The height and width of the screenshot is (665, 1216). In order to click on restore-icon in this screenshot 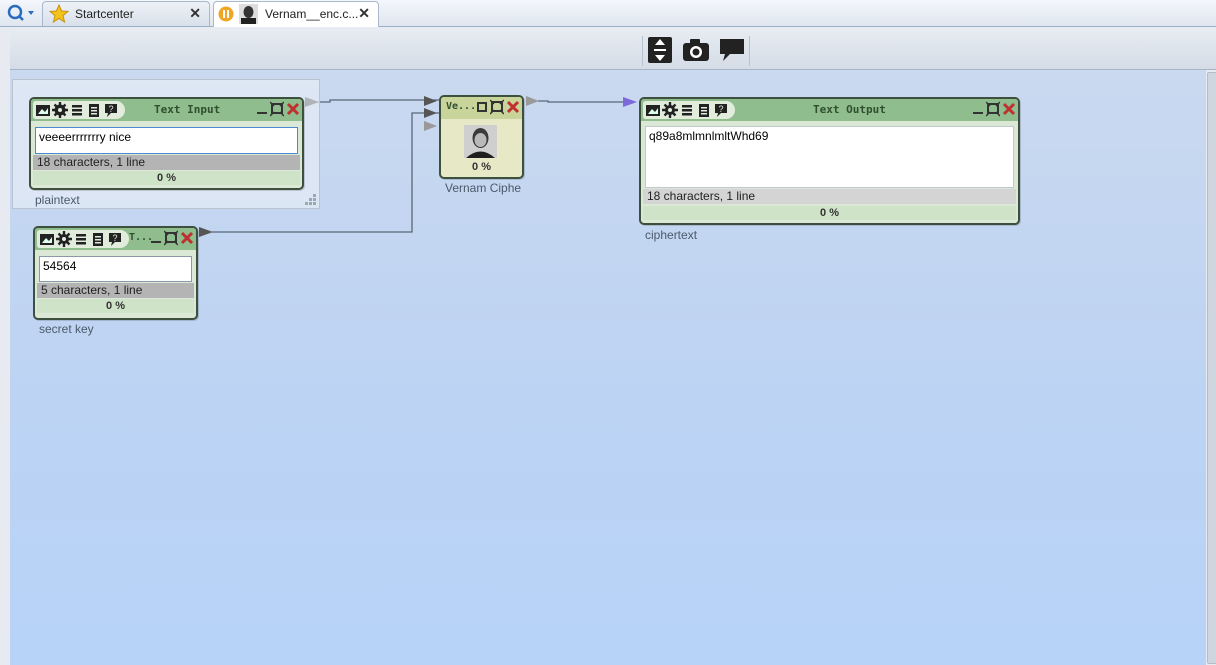, I will do `click(482, 107)`.